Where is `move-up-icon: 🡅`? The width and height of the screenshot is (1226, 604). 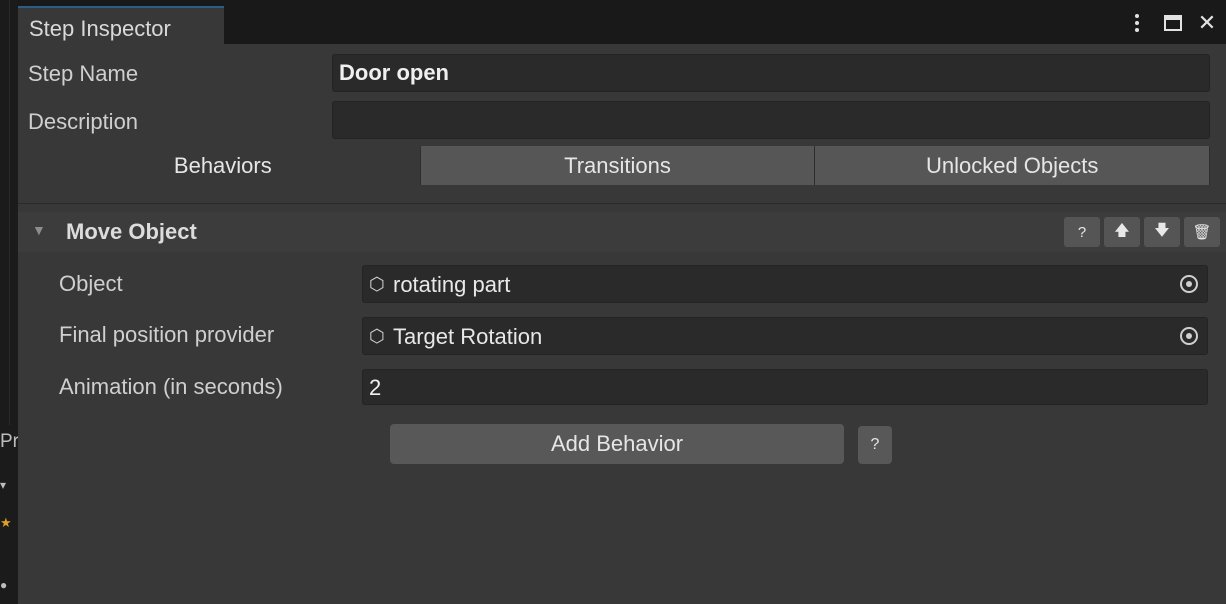
move-up-icon: 🡅 is located at coordinates (1122, 232).